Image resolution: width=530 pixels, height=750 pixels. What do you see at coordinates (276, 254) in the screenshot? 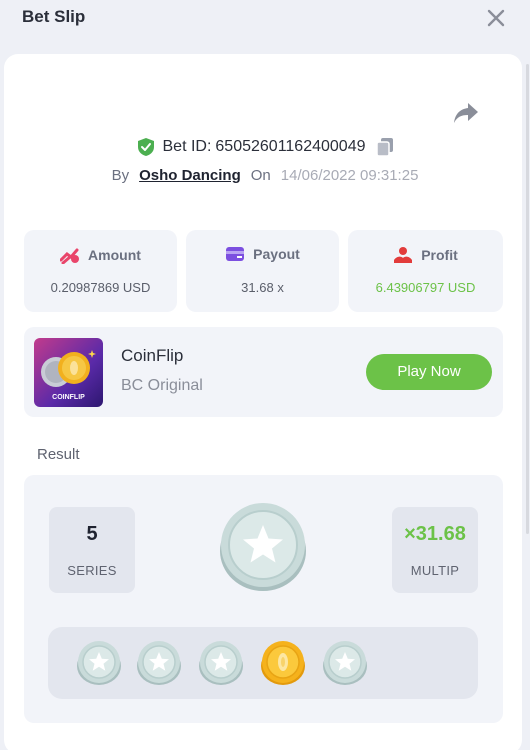
I see `stat-payout-label: Payout` at bounding box center [276, 254].